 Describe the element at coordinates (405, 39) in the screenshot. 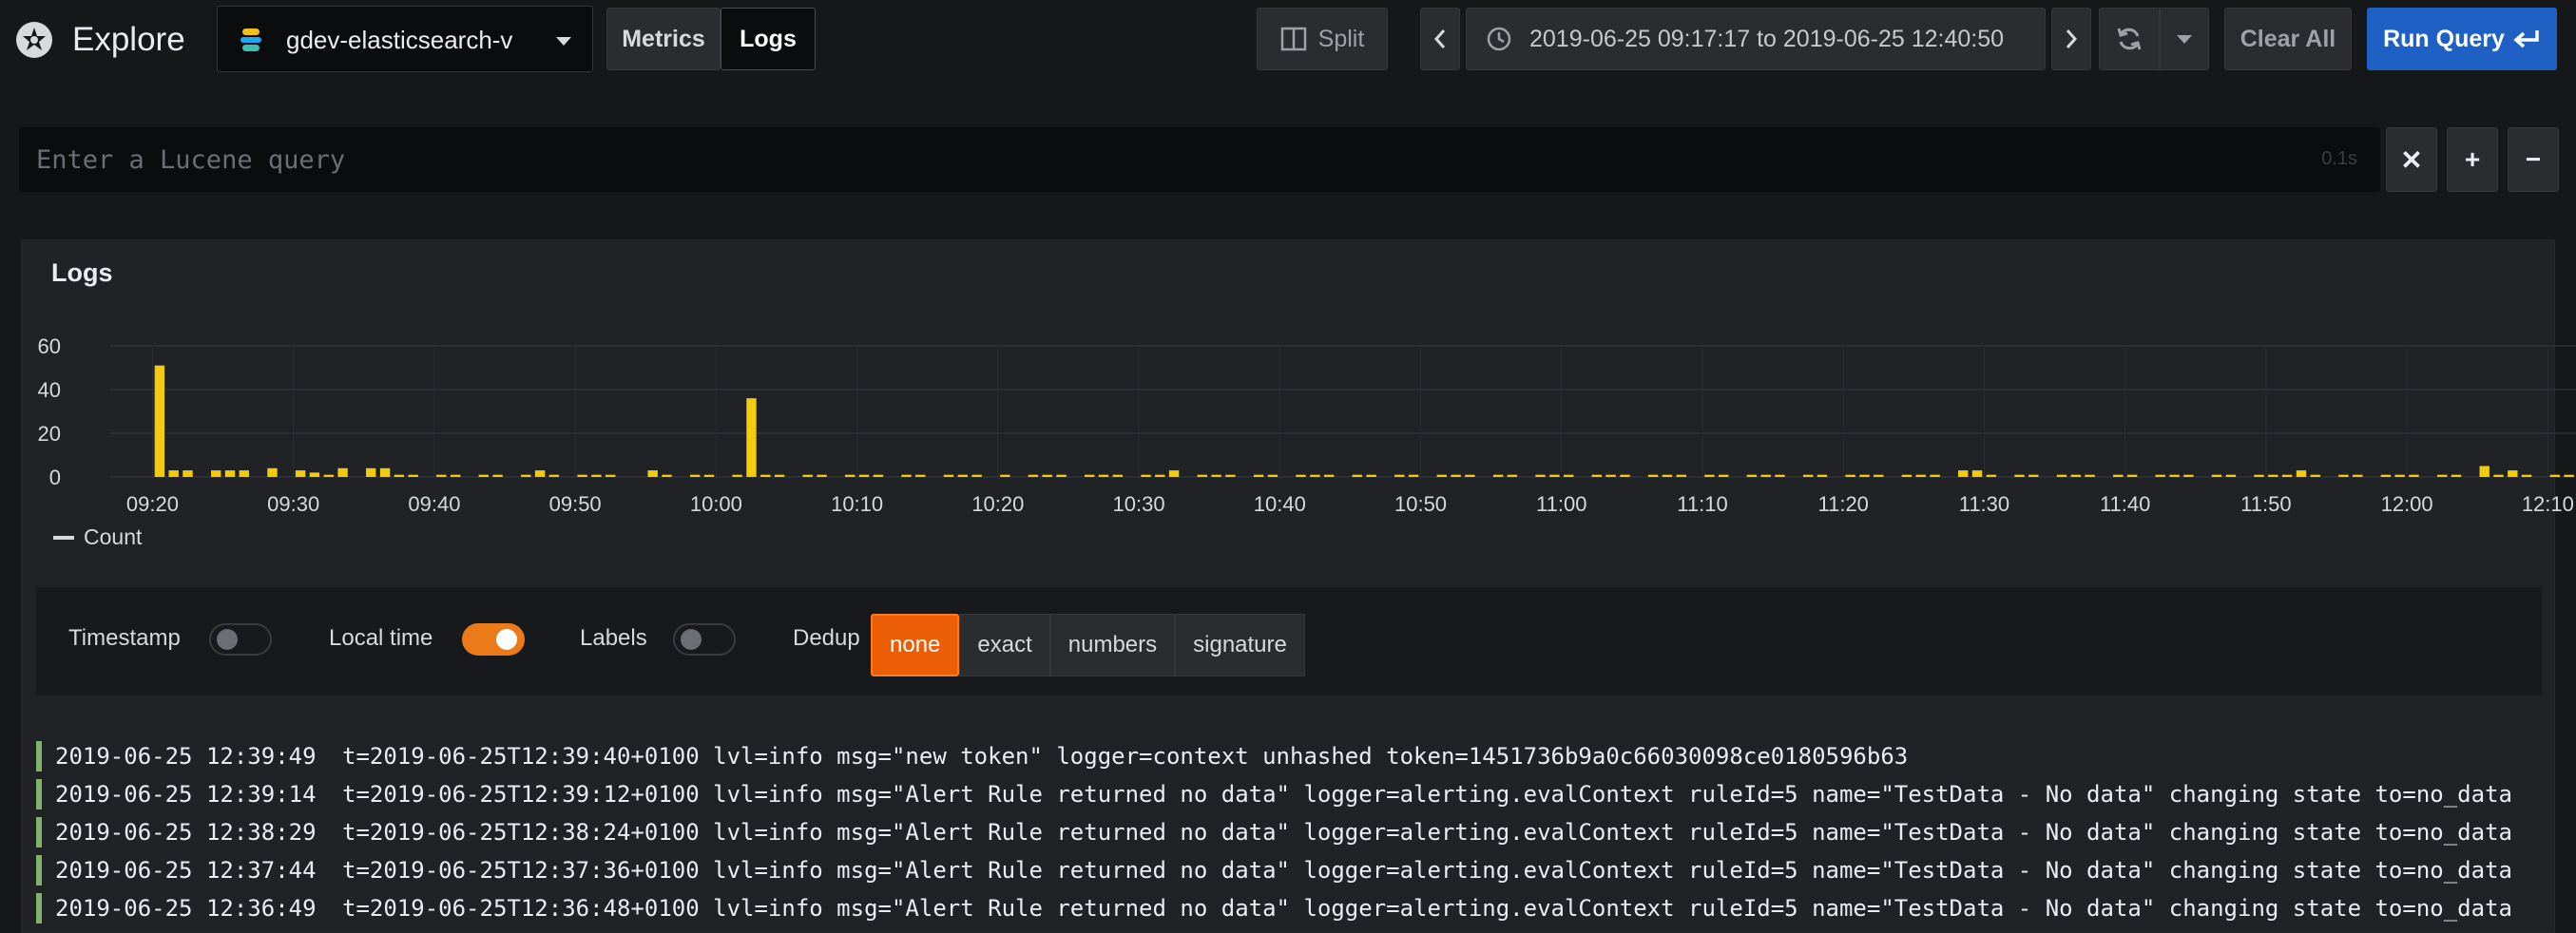

I see `datasource-picker: gdev-elasticsearch-v` at that location.